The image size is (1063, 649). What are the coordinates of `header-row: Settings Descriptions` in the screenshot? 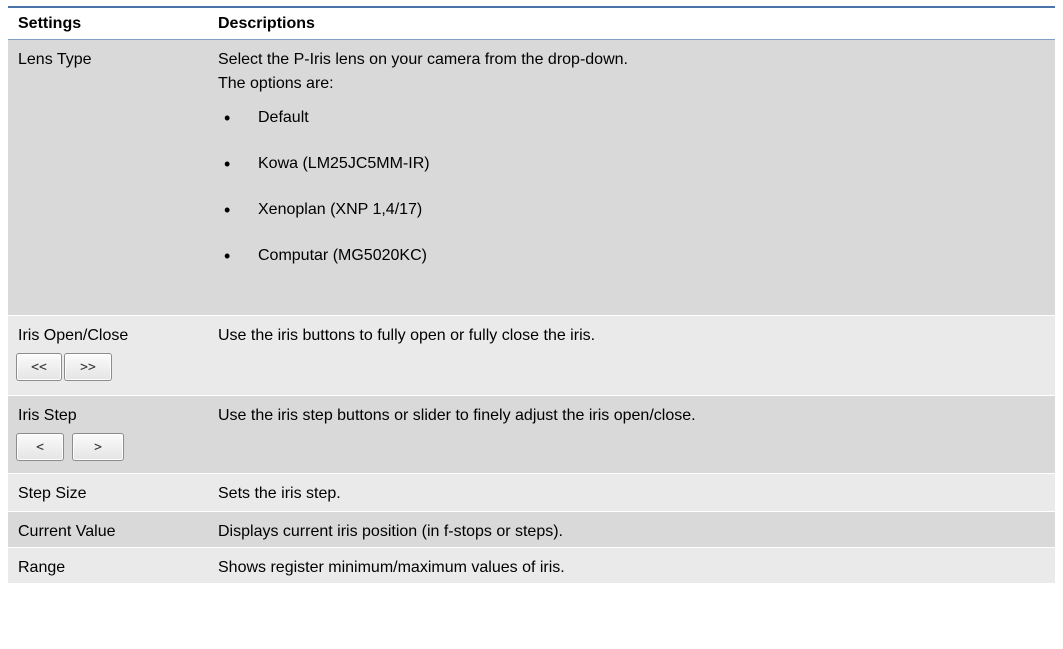 It's located at (531, 23).